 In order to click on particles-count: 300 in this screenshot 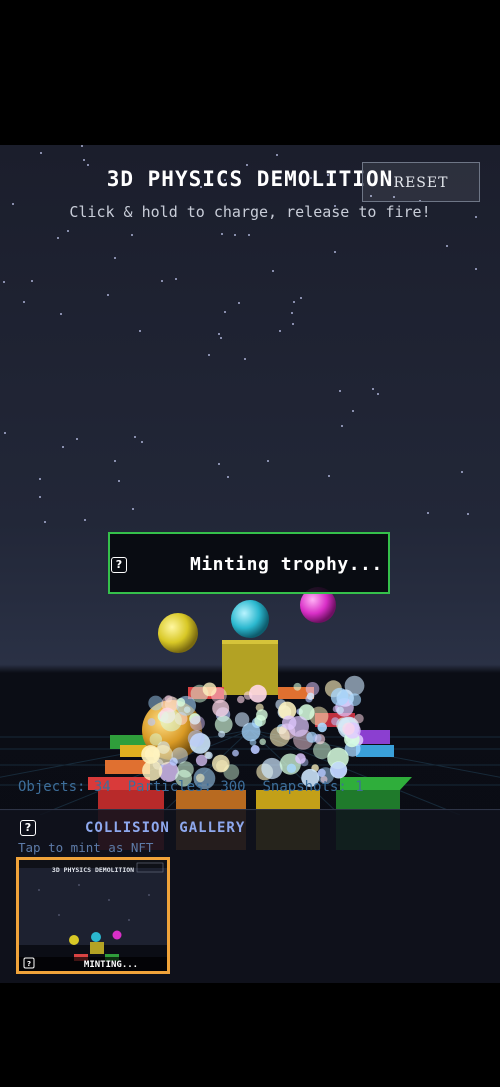, I will do `click(233, 787)`.